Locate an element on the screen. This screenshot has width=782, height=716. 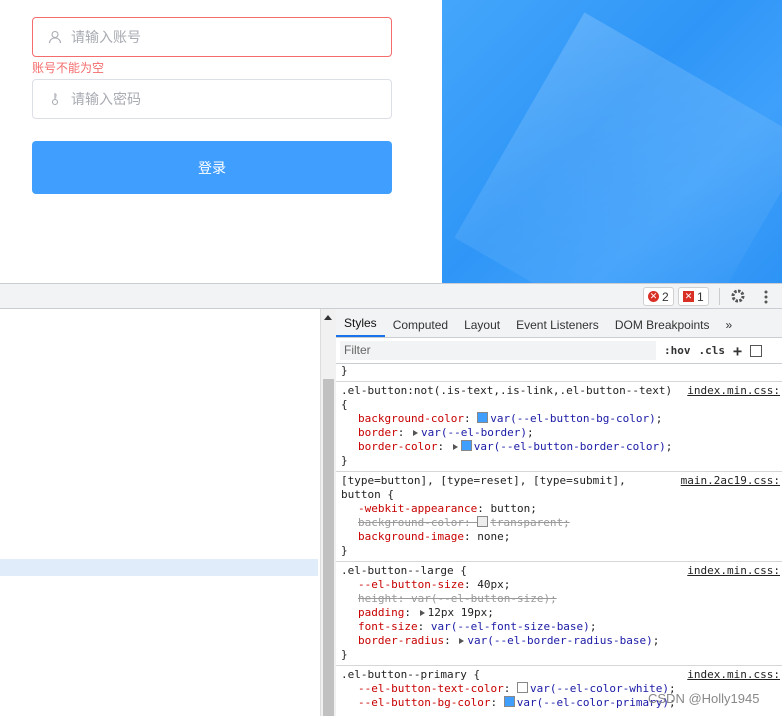
account-error-message: 账号不能为空 is located at coordinates (68, 68).